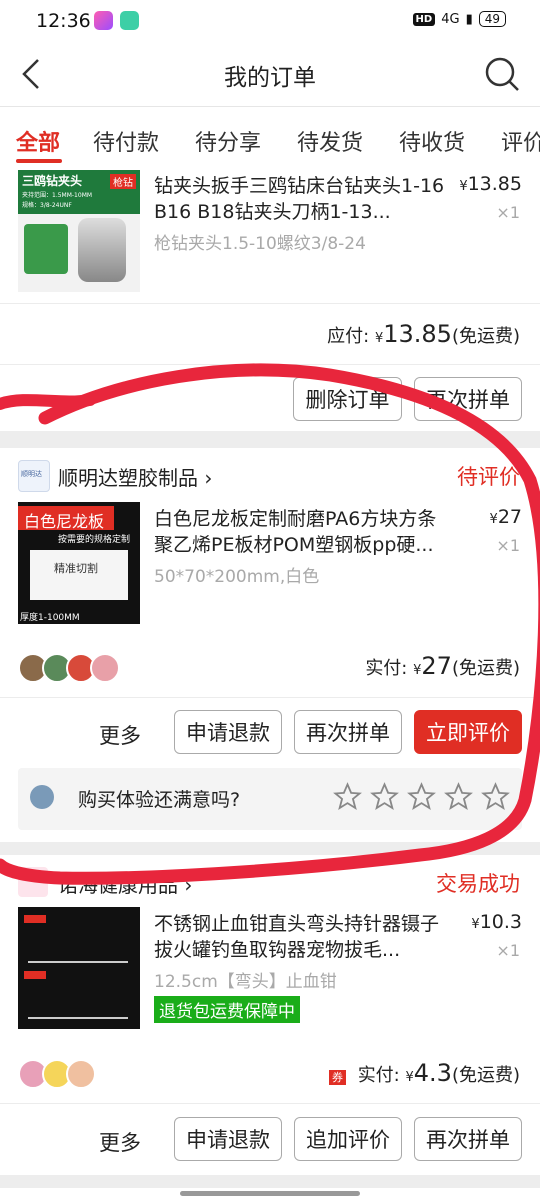 The image size is (540, 1200). I want to click on chevron-right-icon: ›, so click(188, 885).